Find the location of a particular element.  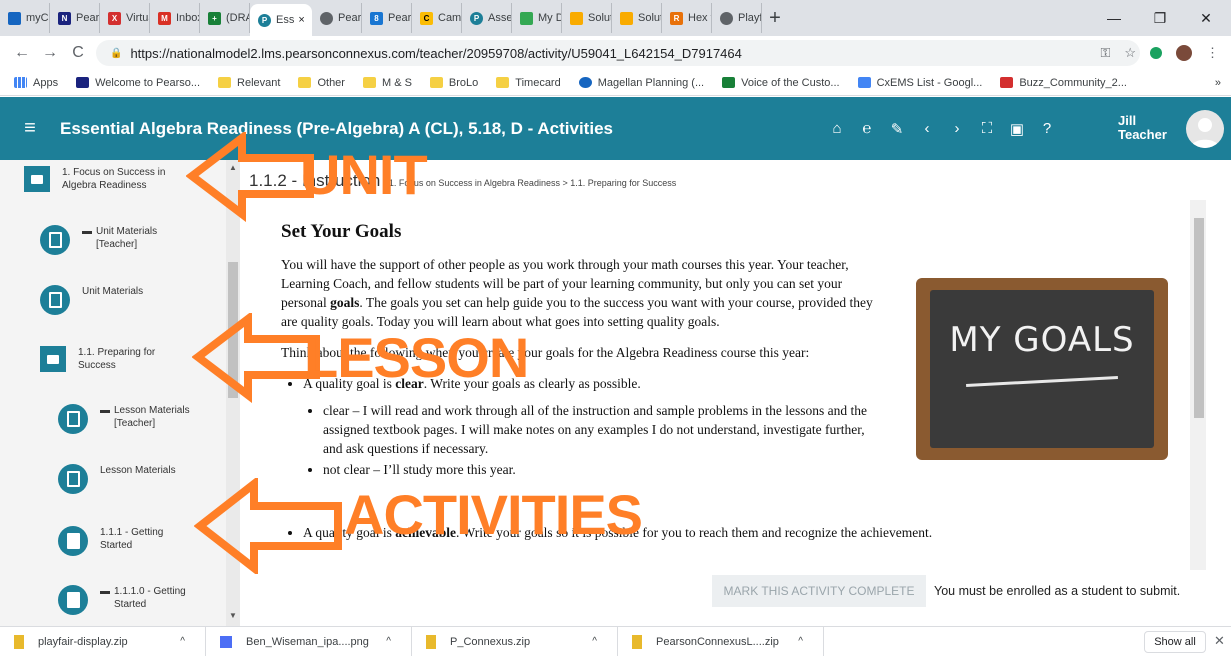

hamburger-menu-icon: ≡ is located at coordinates (30, 128).